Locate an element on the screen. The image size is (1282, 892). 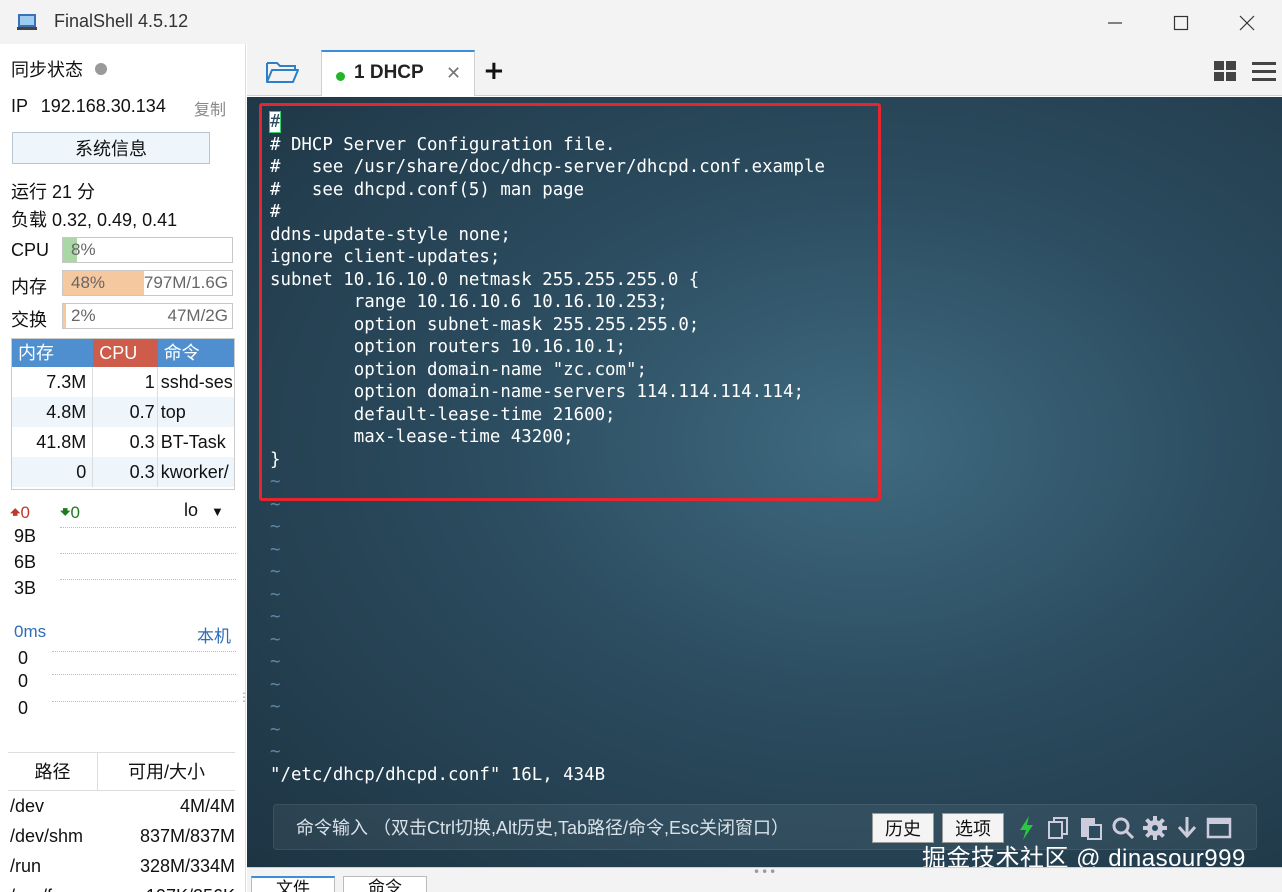
connection-status-dot is located at coordinates (340, 76).